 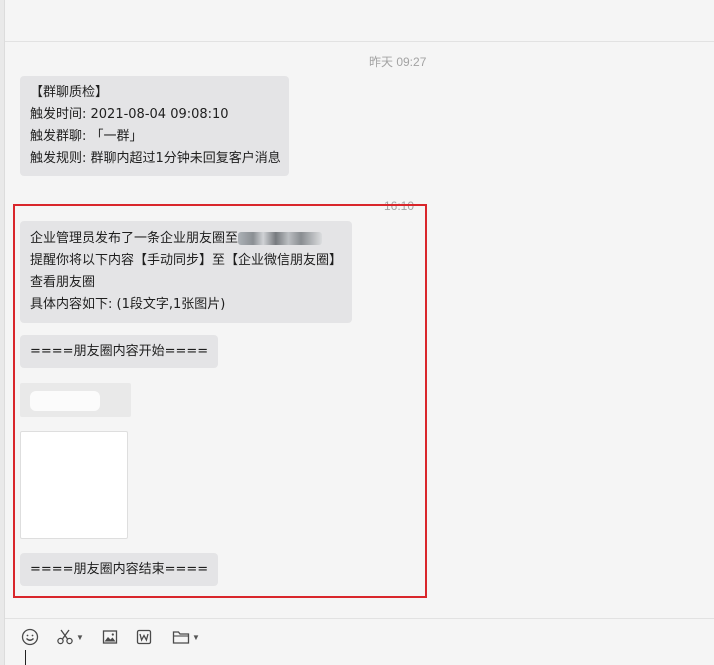 I want to click on file-button: ▼, so click(x=186, y=637).